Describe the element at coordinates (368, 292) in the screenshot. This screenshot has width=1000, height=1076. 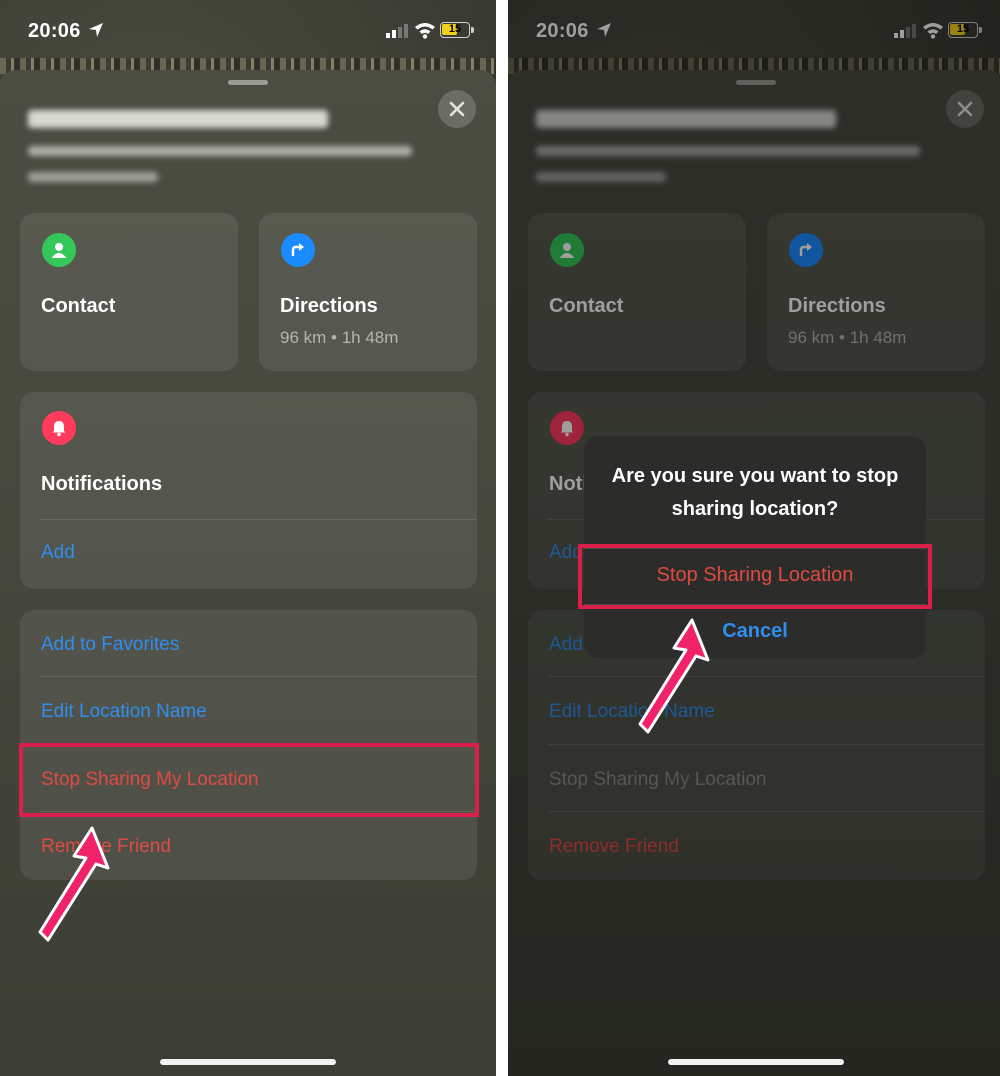
I see `directions-card: Directions 96 km • 1h 48m` at that location.